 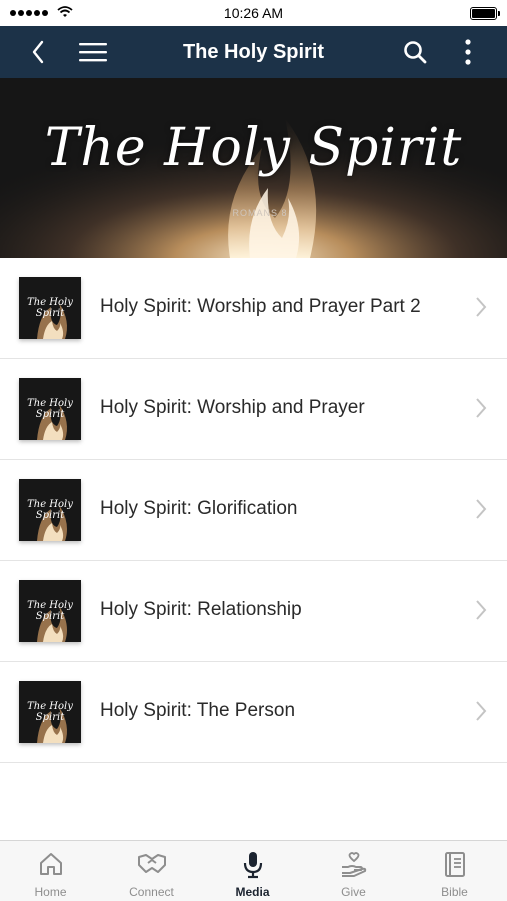 I want to click on banner-title: The Holy Spirit, so click(x=253, y=148).